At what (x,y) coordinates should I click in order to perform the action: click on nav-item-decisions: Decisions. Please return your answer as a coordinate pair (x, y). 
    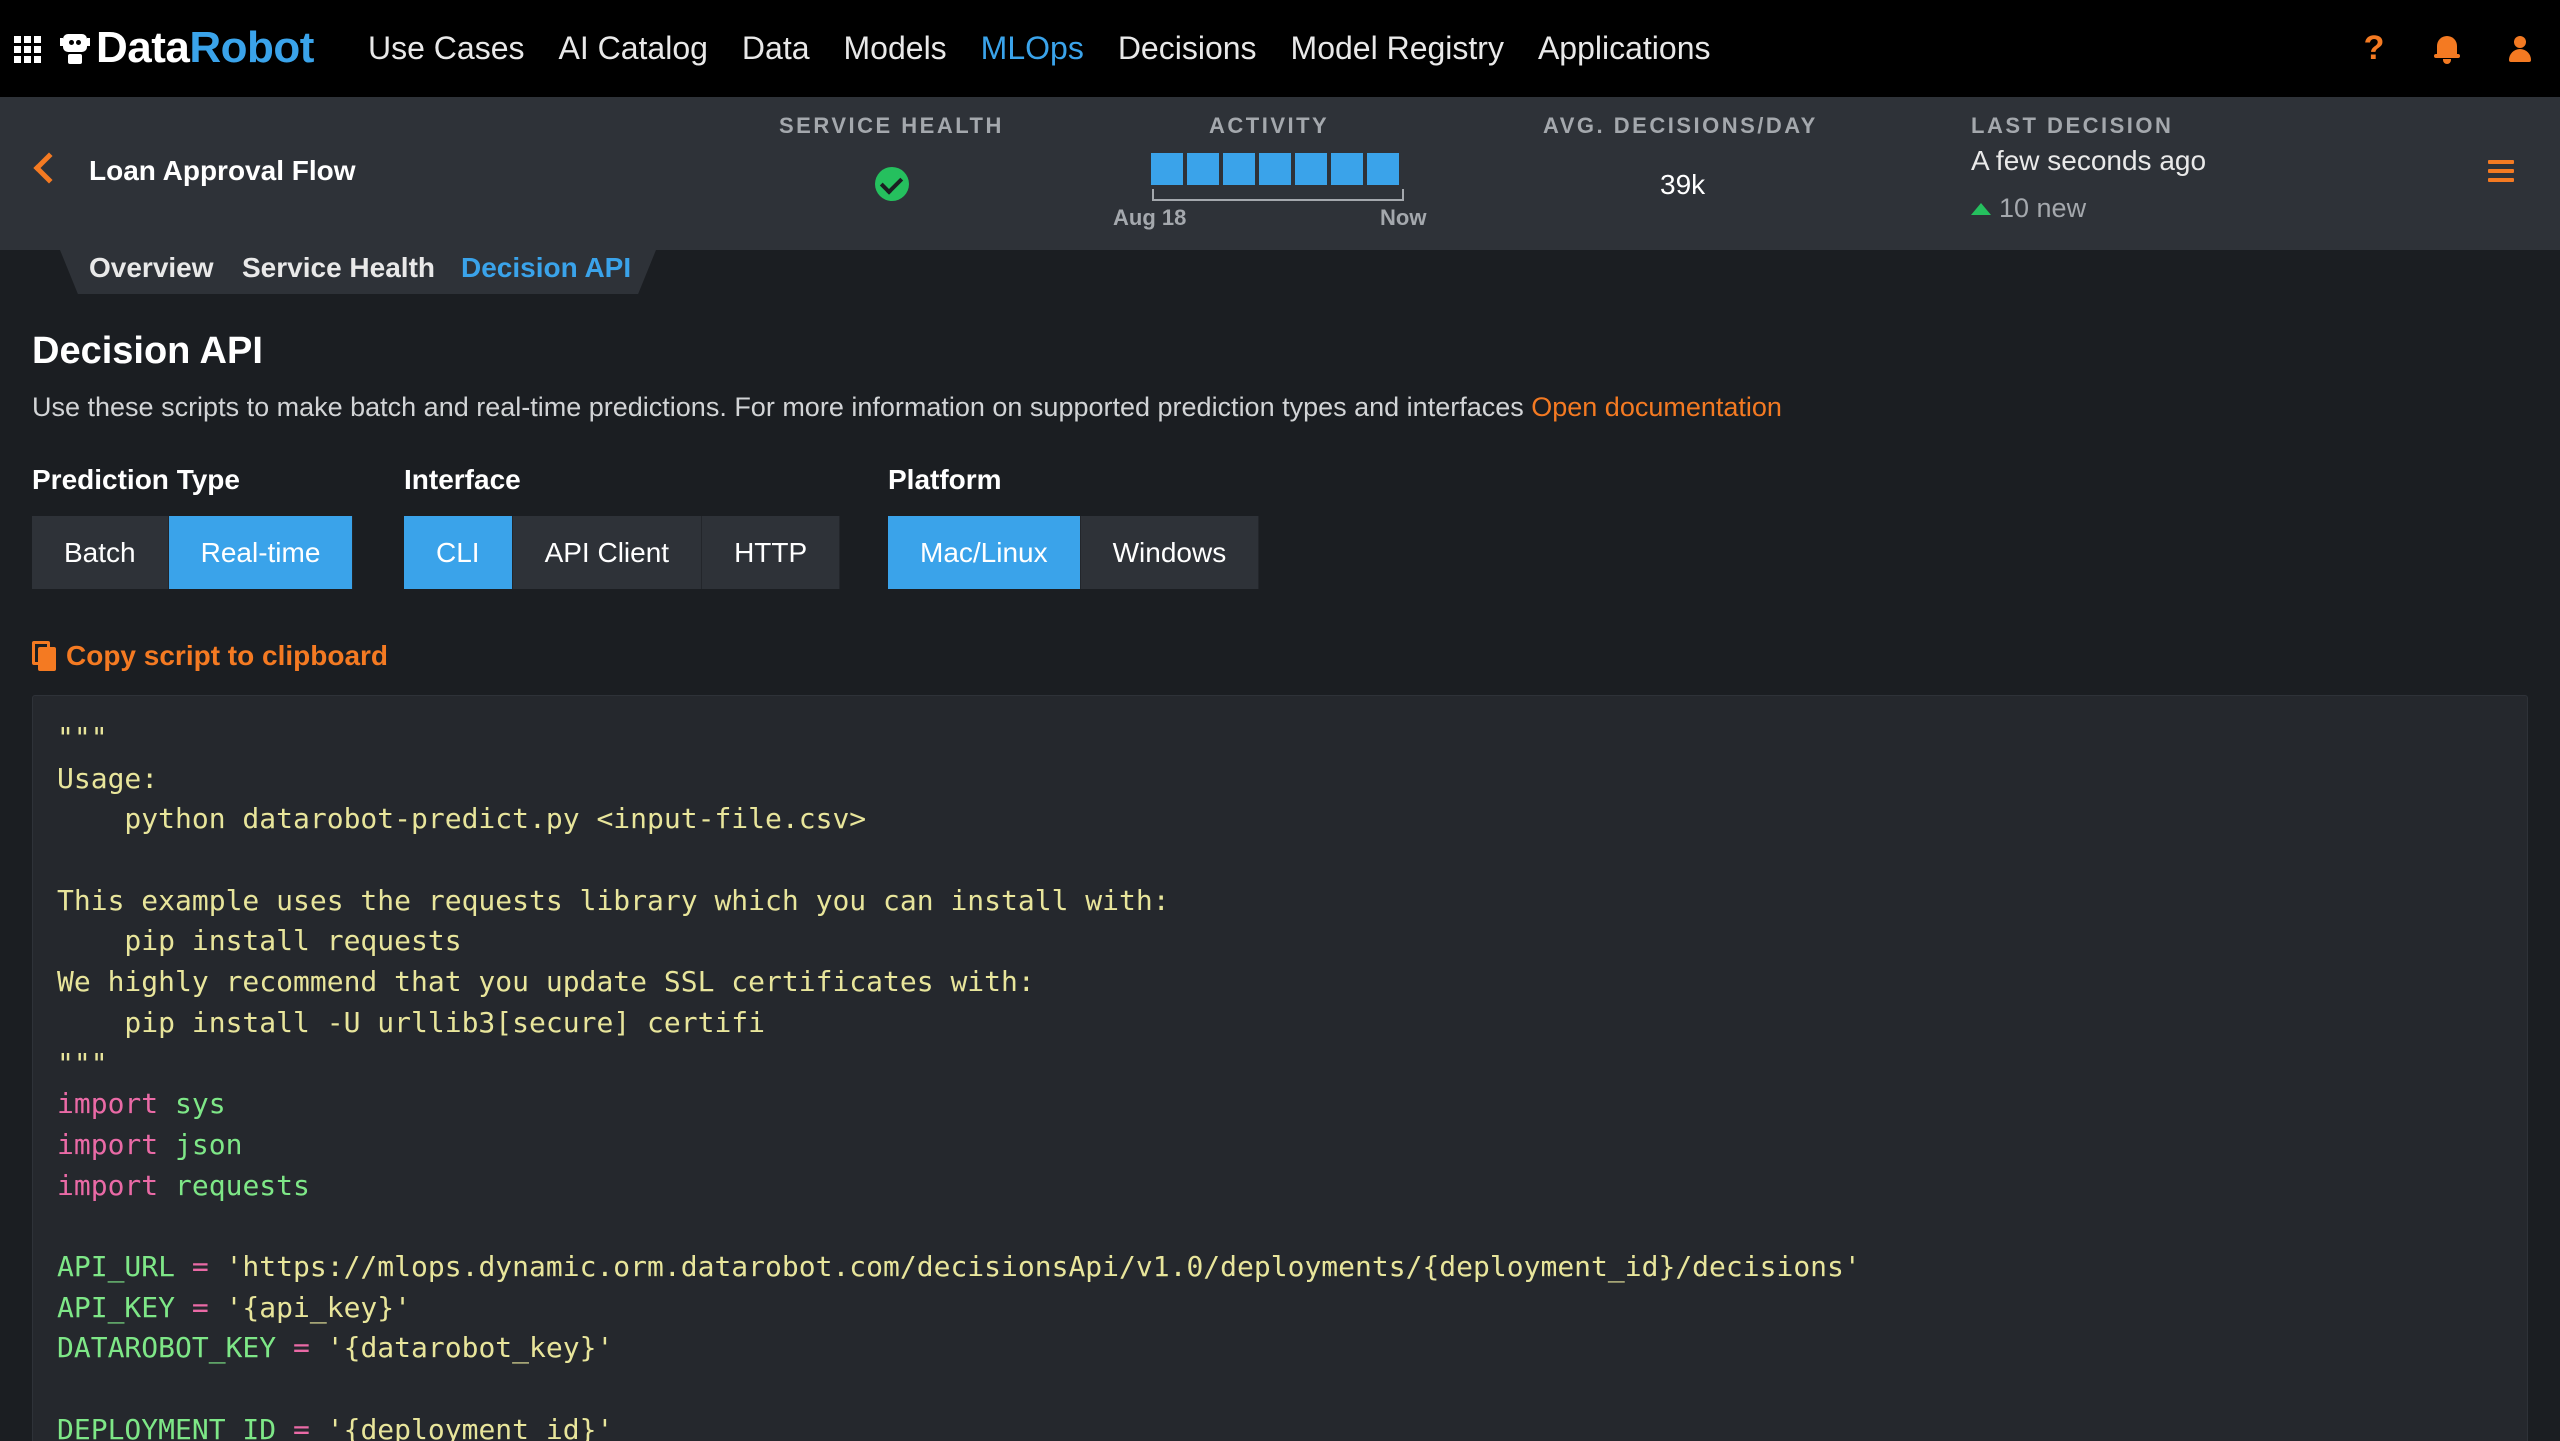
    Looking at the image, I should click on (1187, 48).